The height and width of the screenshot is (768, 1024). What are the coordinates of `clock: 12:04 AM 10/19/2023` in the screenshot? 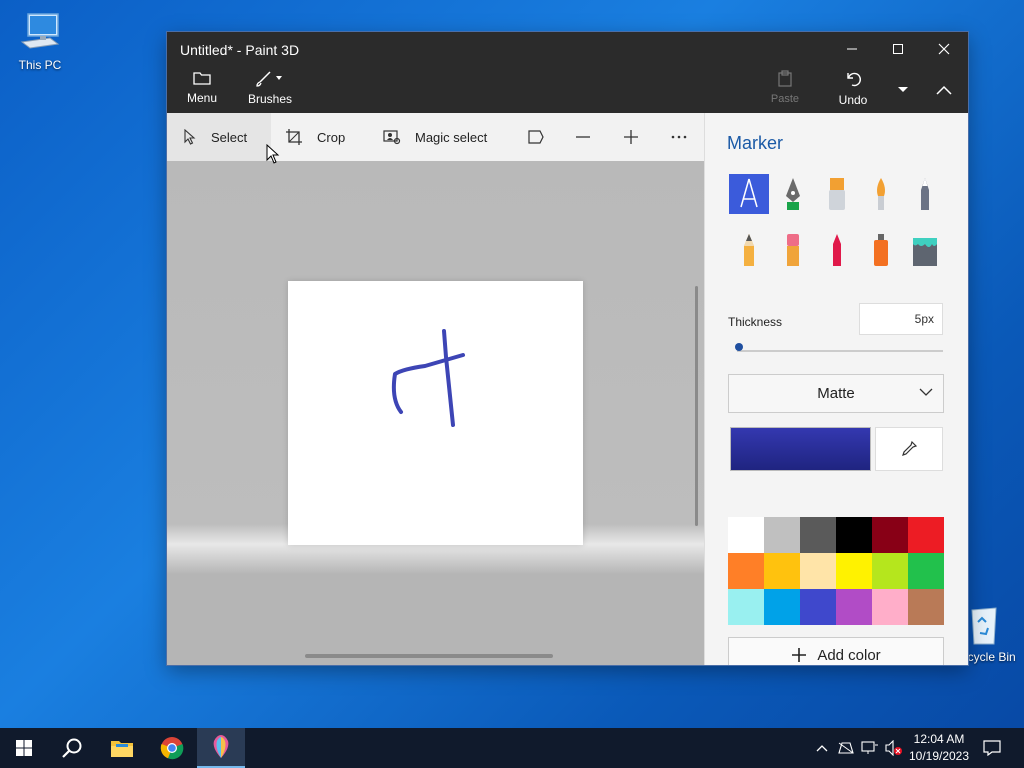 It's located at (939, 748).